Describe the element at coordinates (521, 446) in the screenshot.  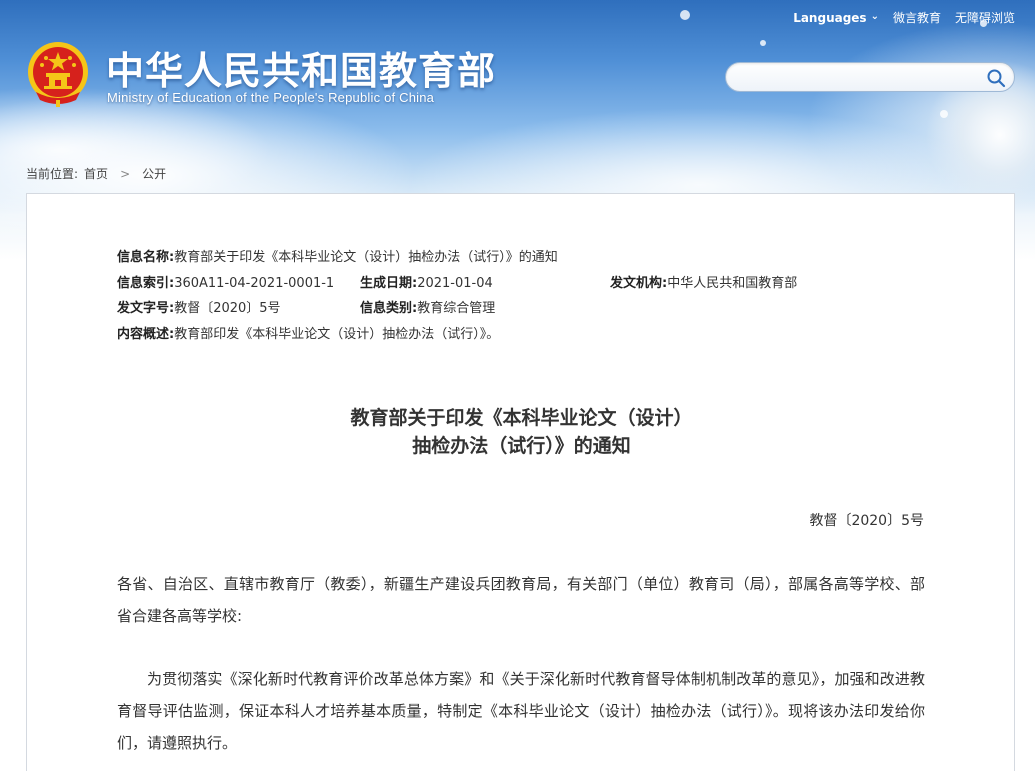
I see `document-title-line2: 抽检办法（试行）》的通知` at that location.